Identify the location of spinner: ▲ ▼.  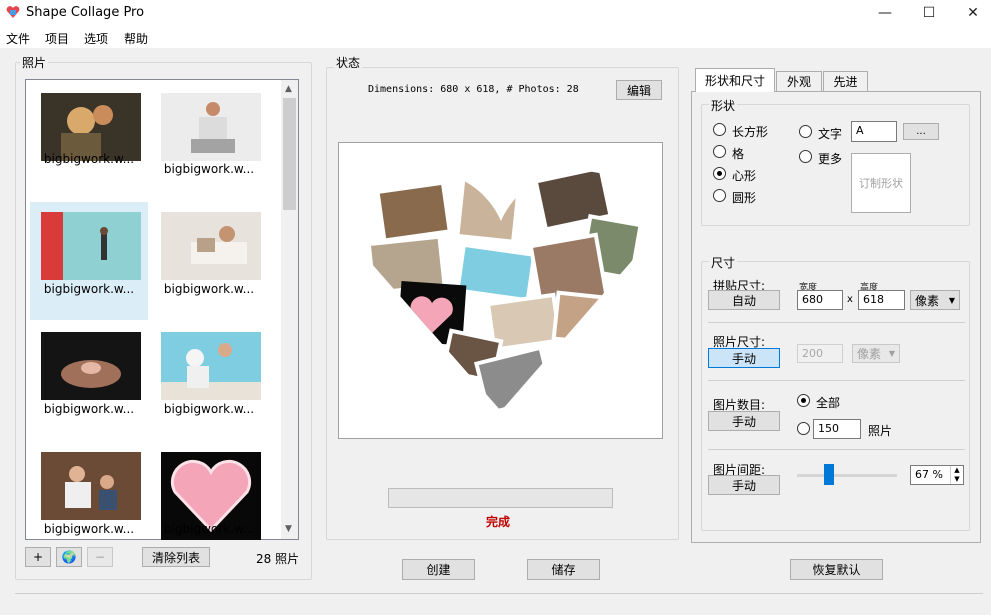
(956, 475).